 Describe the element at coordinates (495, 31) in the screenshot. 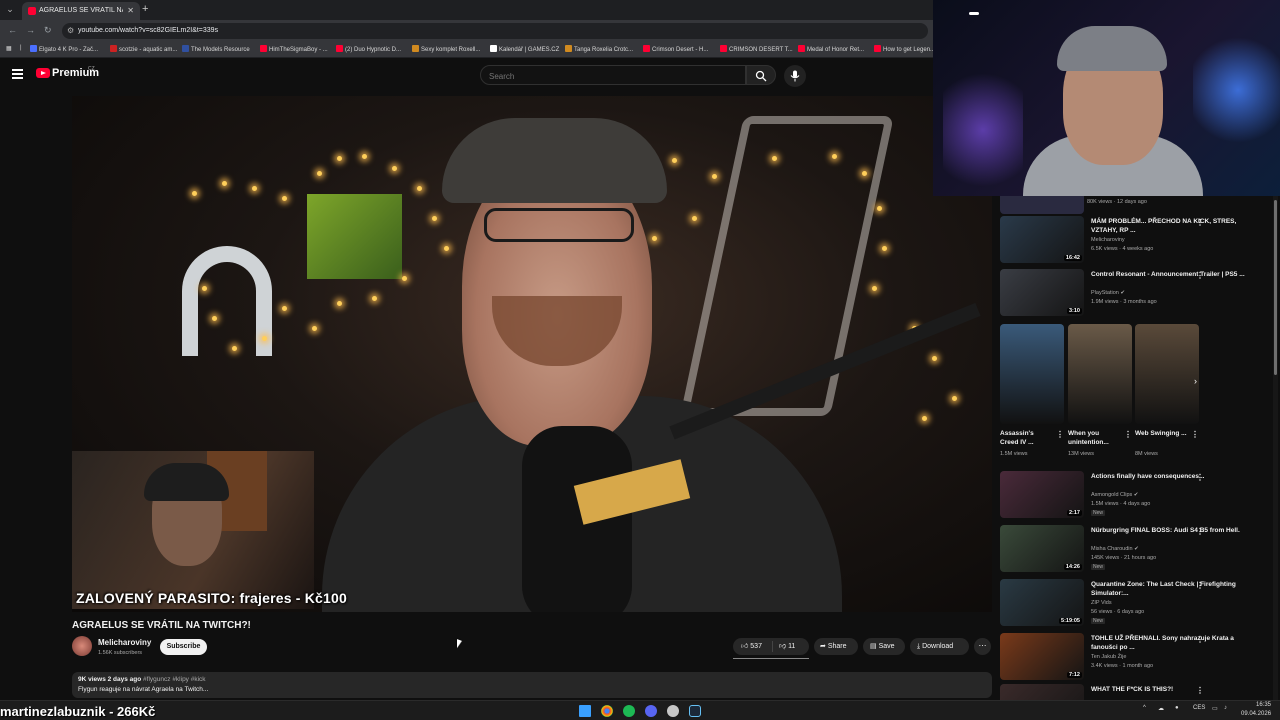

I see `address-bar: ⚙ youtube.com/watch?v=sc82GIELm2I&t=339s` at that location.